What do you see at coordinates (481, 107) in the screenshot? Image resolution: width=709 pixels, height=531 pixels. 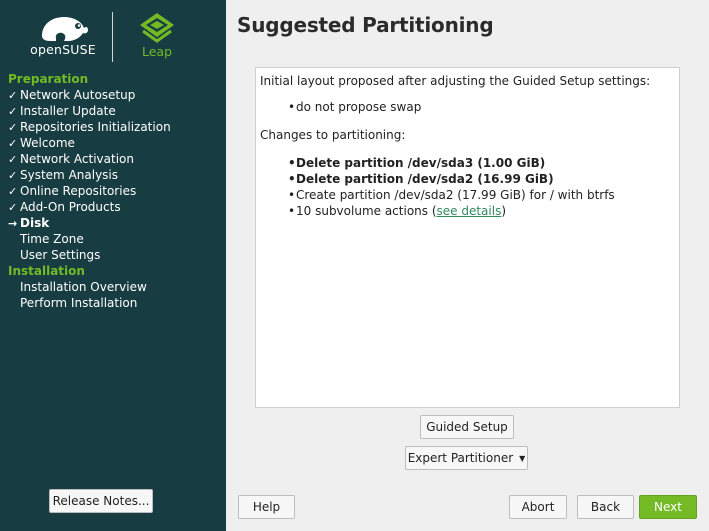 I see `list-item: do not propose swap` at bounding box center [481, 107].